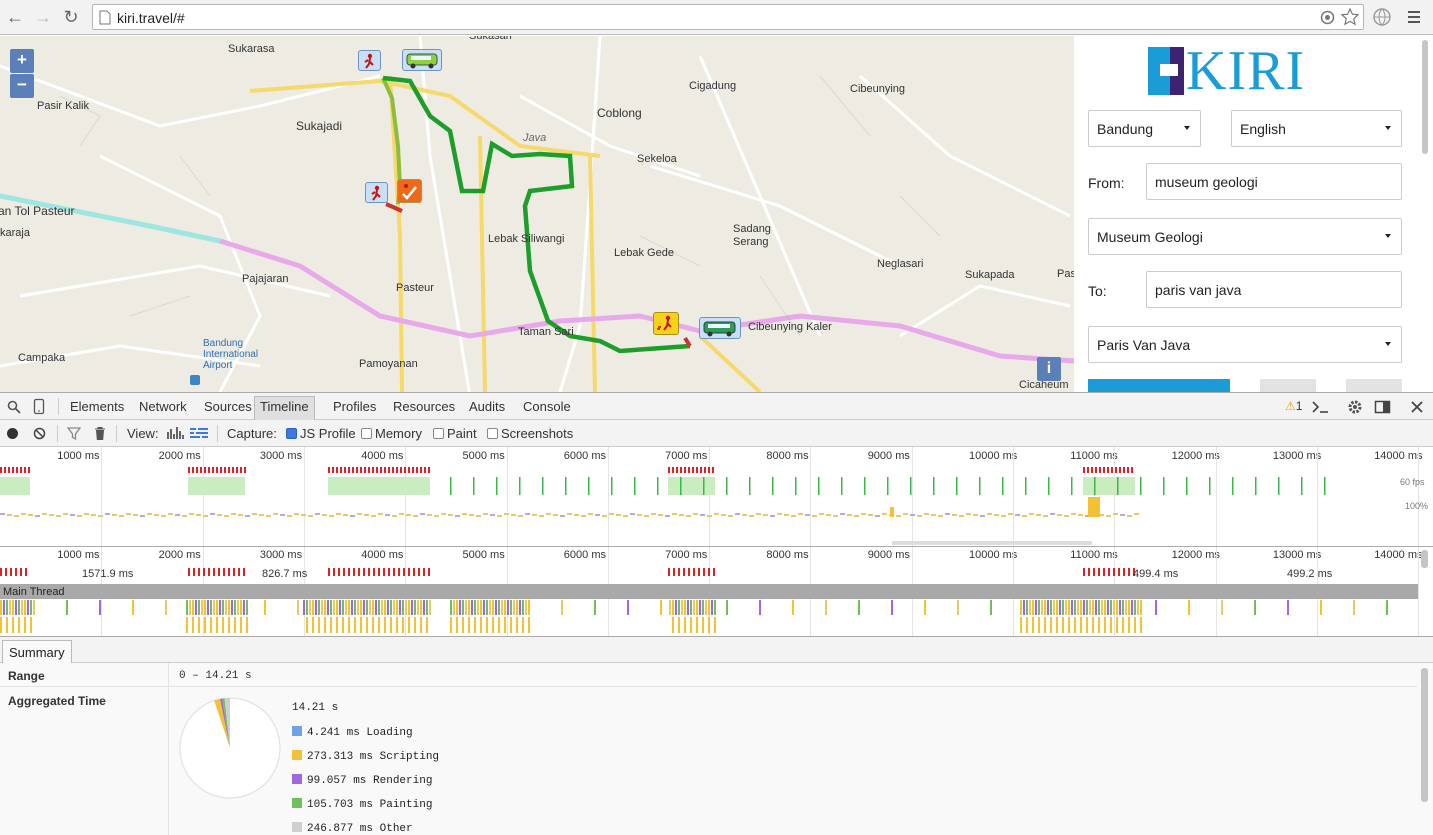 The width and height of the screenshot is (1433, 835). What do you see at coordinates (14, 407) in the screenshot?
I see `search-icon` at bounding box center [14, 407].